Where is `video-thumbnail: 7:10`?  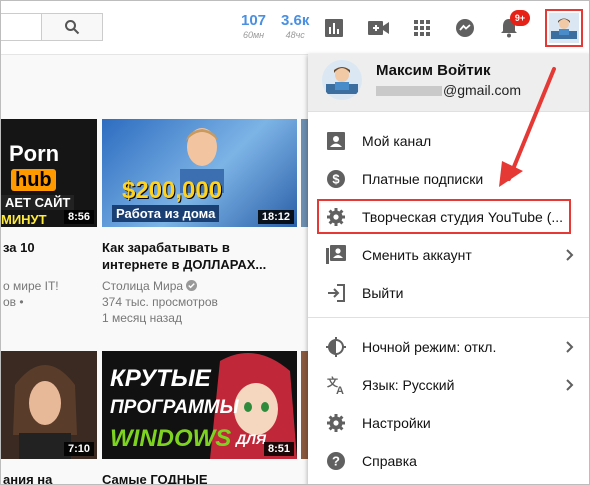
video-thumbnail: 7:10 is located at coordinates (49, 405).